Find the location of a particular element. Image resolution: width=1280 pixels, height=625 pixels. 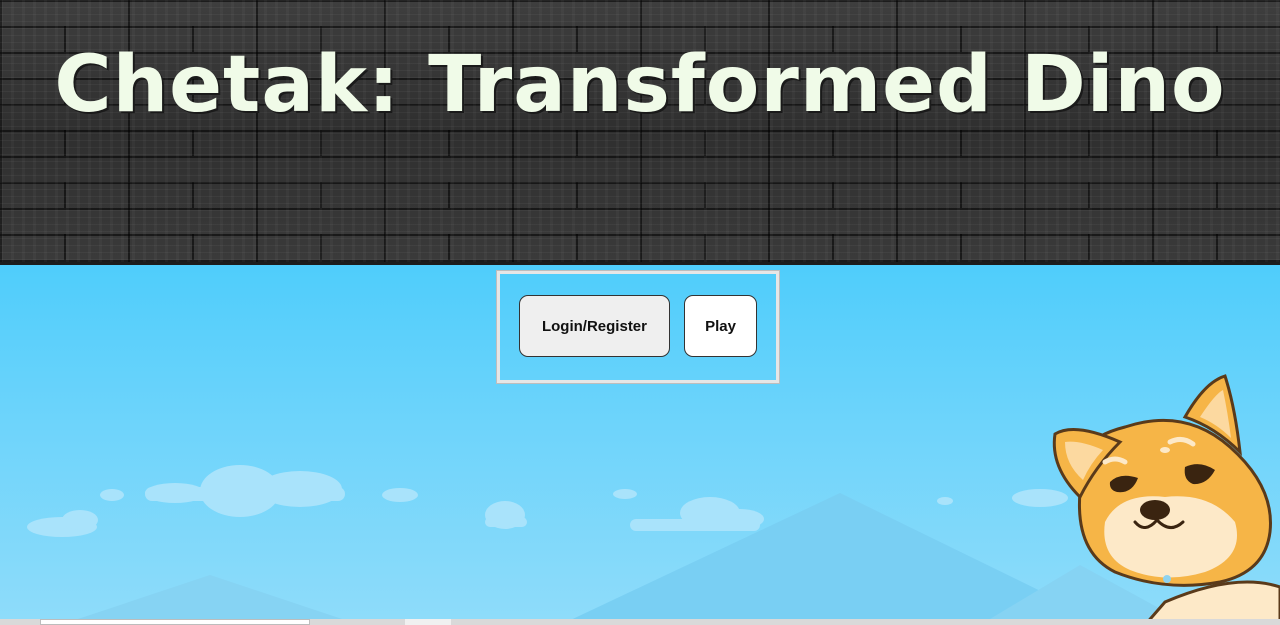

play-button: Play is located at coordinates (720, 326).